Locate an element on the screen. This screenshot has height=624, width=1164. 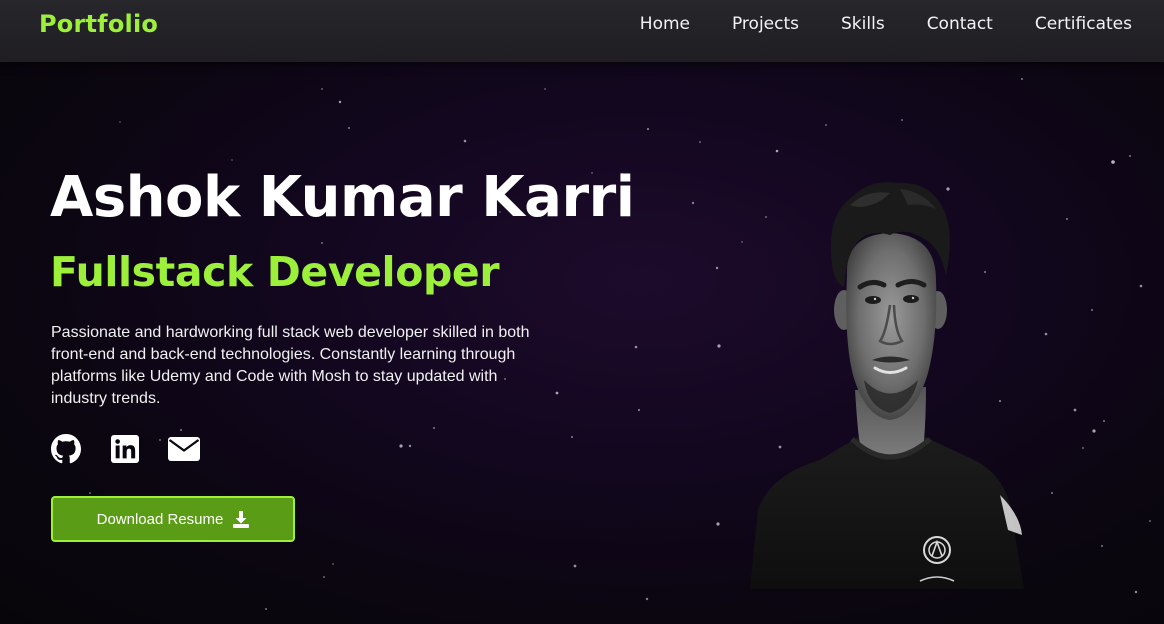
nav-link-home: Home is located at coordinates (665, 24).